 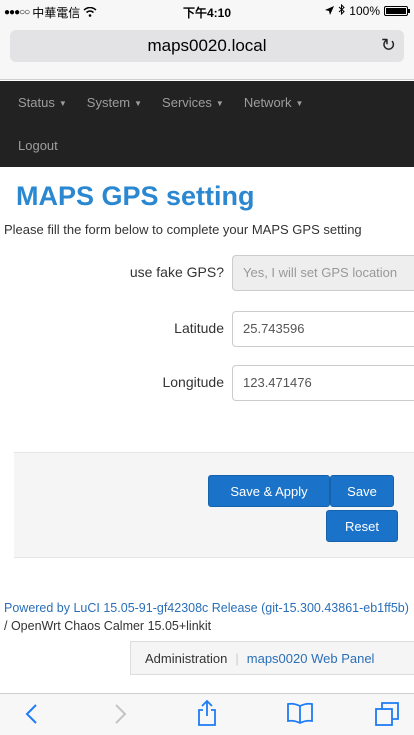 I want to click on nav-secondary: Logout, so click(x=38, y=145).